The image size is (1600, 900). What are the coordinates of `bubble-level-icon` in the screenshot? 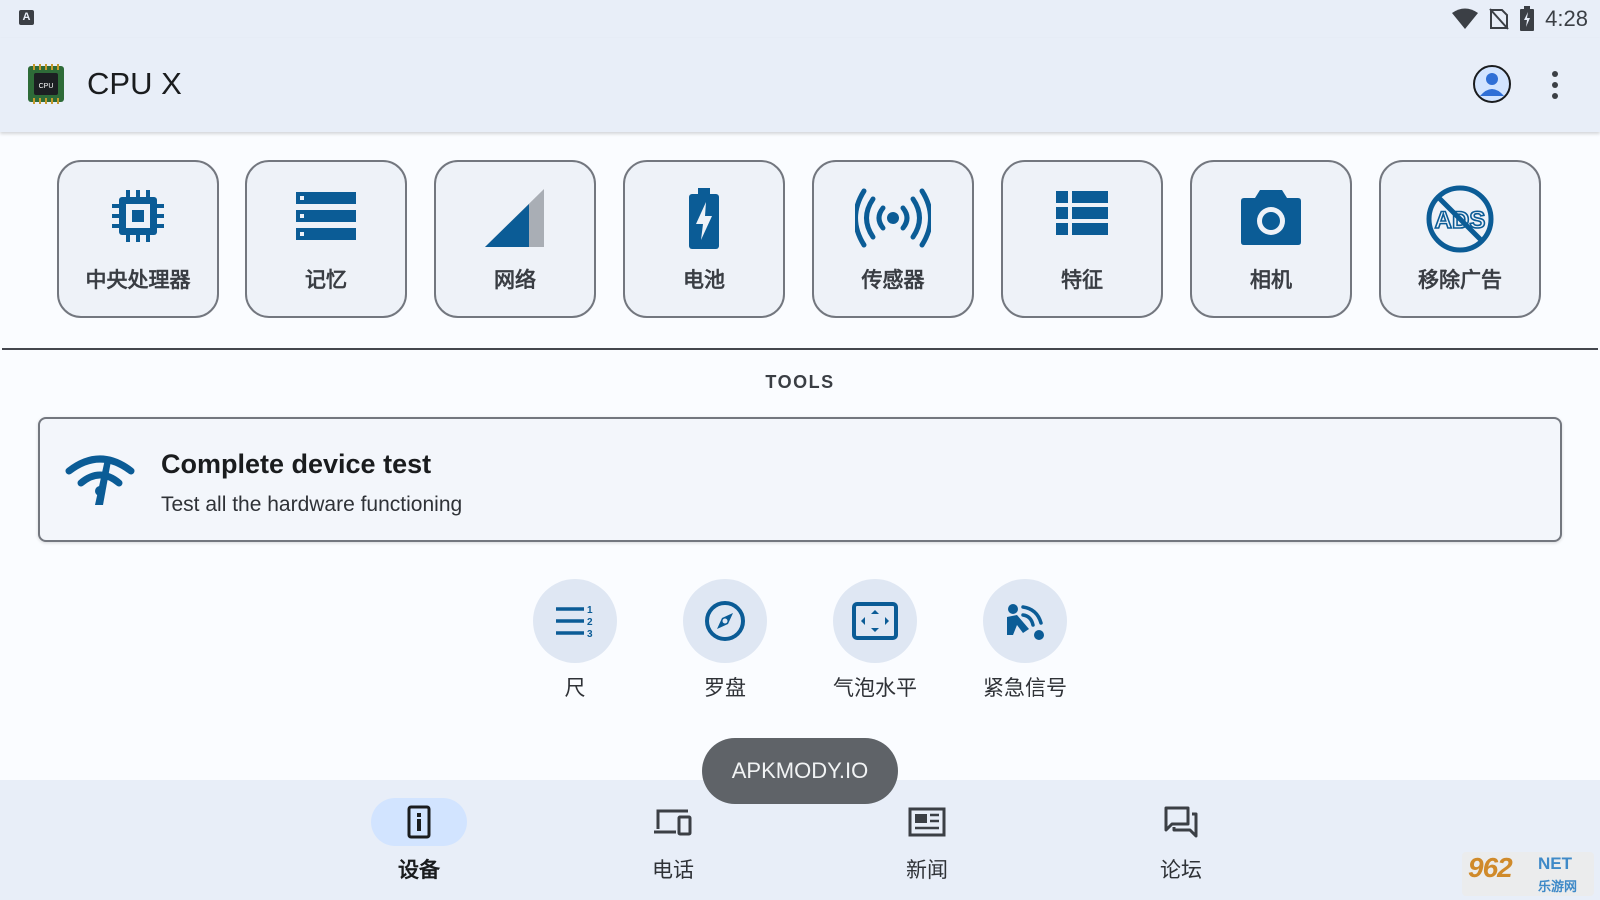 It's located at (875, 621).